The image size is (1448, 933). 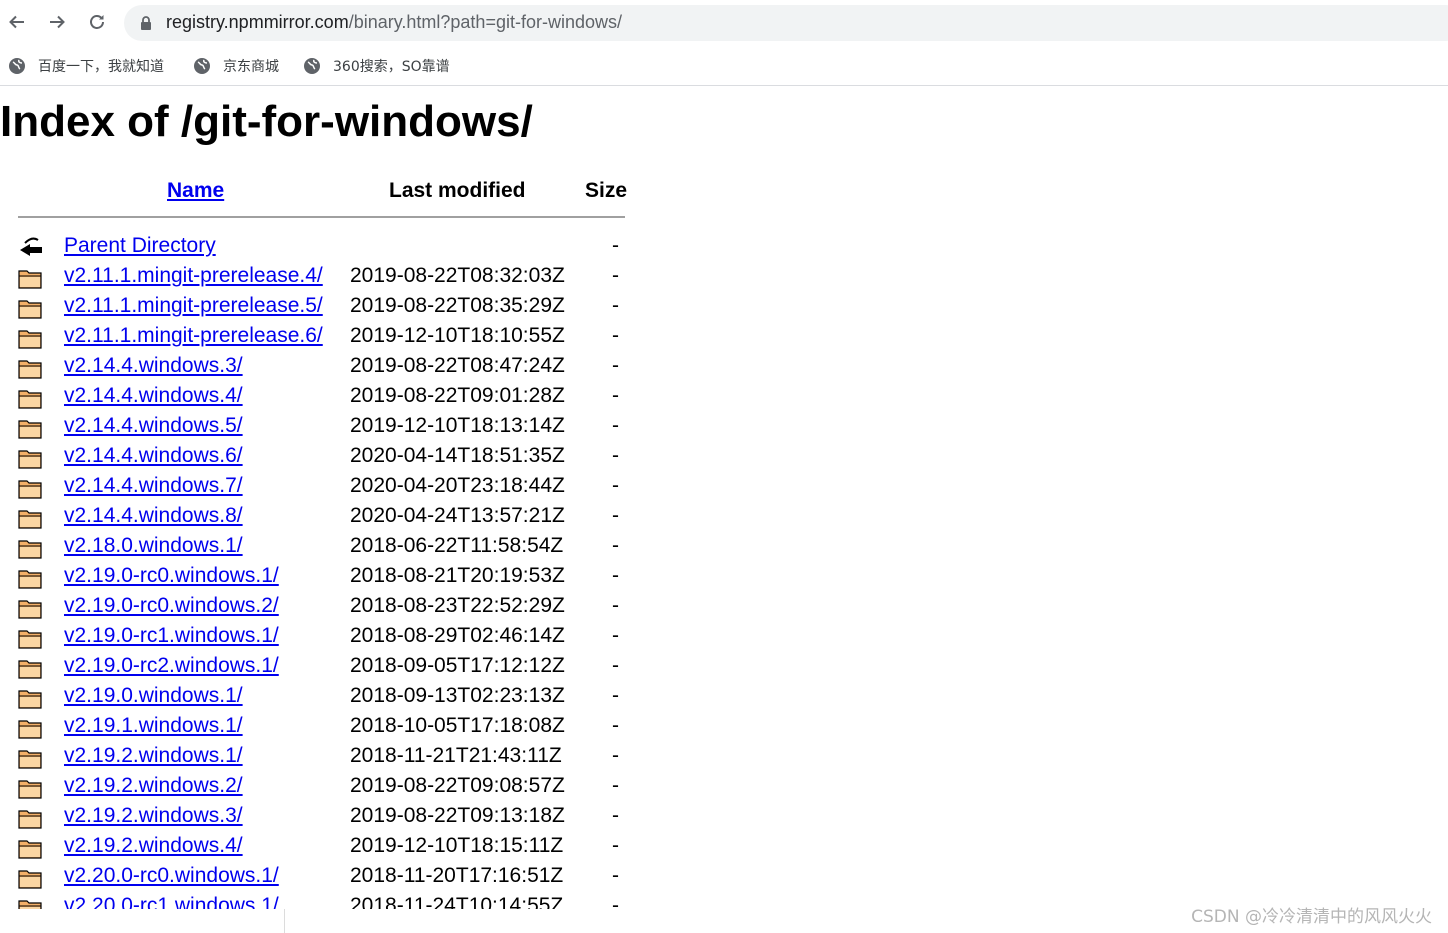 What do you see at coordinates (457, 365) in the screenshot?
I see `modified-cell: 2019-08-22T08:47:24Z` at bounding box center [457, 365].